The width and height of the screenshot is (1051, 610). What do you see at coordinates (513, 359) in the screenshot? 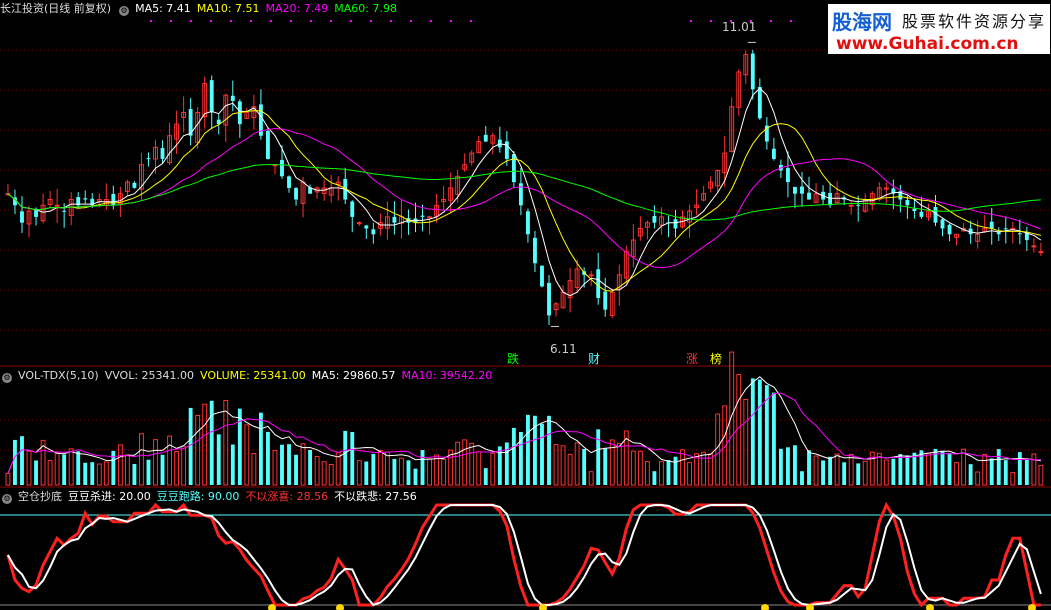
I see `signal-tag-1: 跌` at bounding box center [513, 359].